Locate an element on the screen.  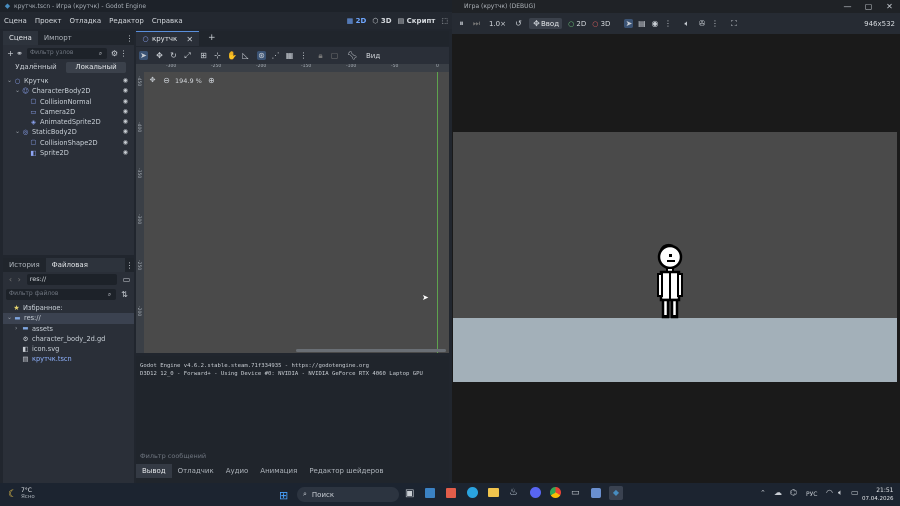
view-menu: Вид is located at coordinates (373, 56).